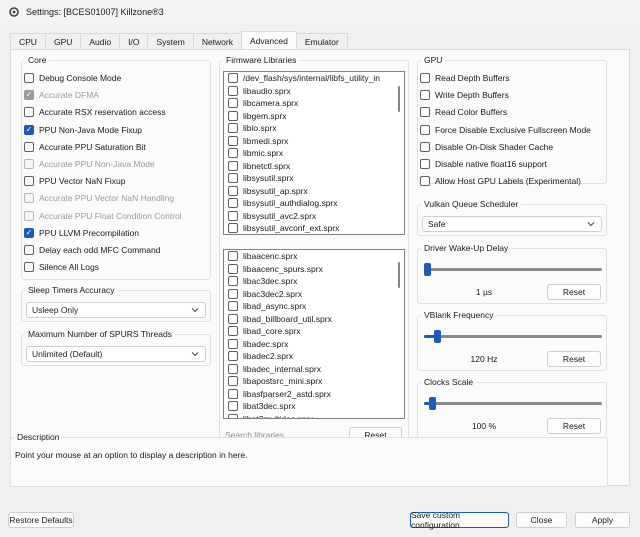 This screenshot has width=640, height=537. What do you see at coordinates (321, 41) in the screenshot?
I see `tab-emulator: Emulator` at bounding box center [321, 41].